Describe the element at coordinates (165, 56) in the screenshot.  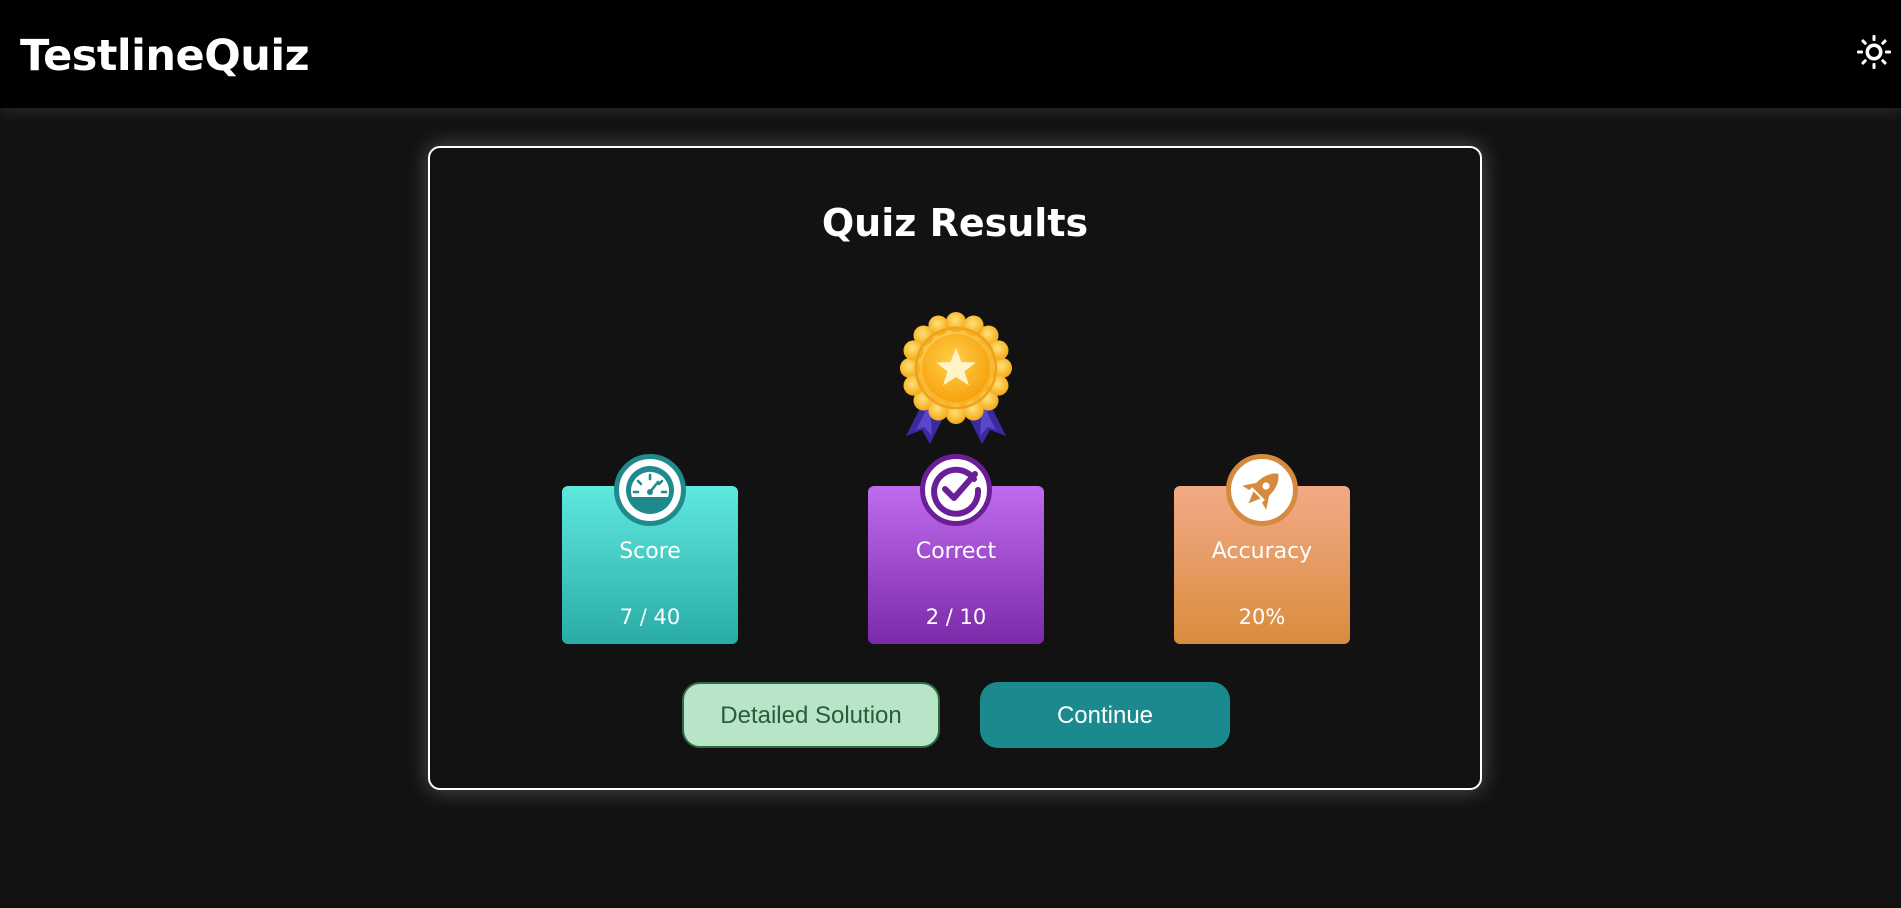
I see `app-logo-text: TestlineQuiz` at that location.